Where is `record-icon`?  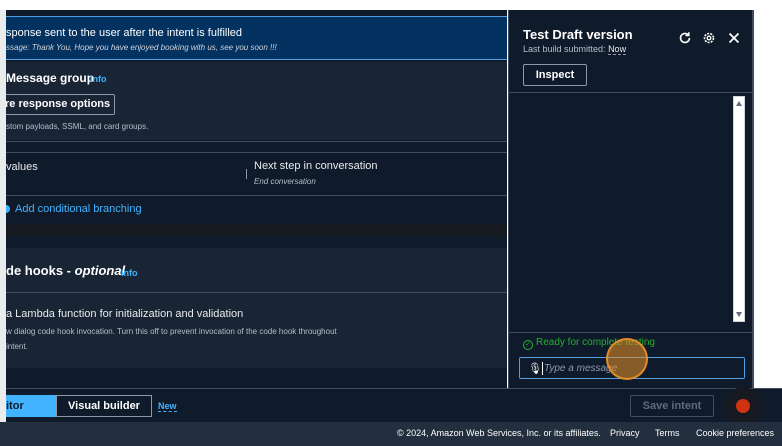 record-icon is located at coordinates (743, 406).